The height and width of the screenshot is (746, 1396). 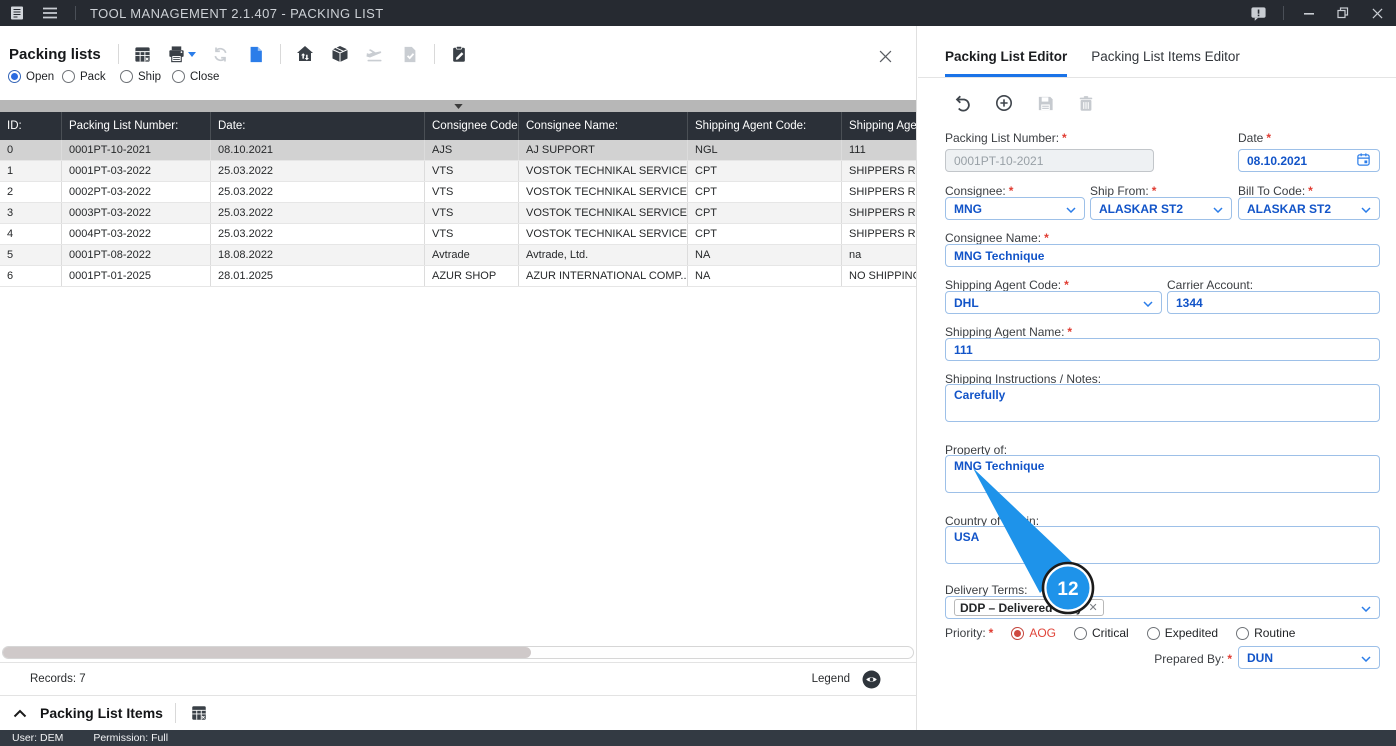 What do you see at coordinates (1309, 160) in the screenshot?
I see `date-field: 08.10.2021` at bounding box center [1309, 160].